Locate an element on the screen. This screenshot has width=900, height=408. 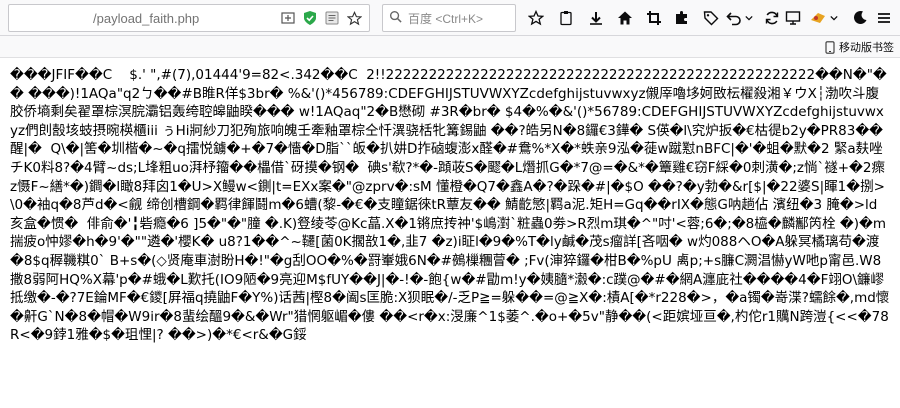
addon-dropdown-button is located at coordinates (834, 18).